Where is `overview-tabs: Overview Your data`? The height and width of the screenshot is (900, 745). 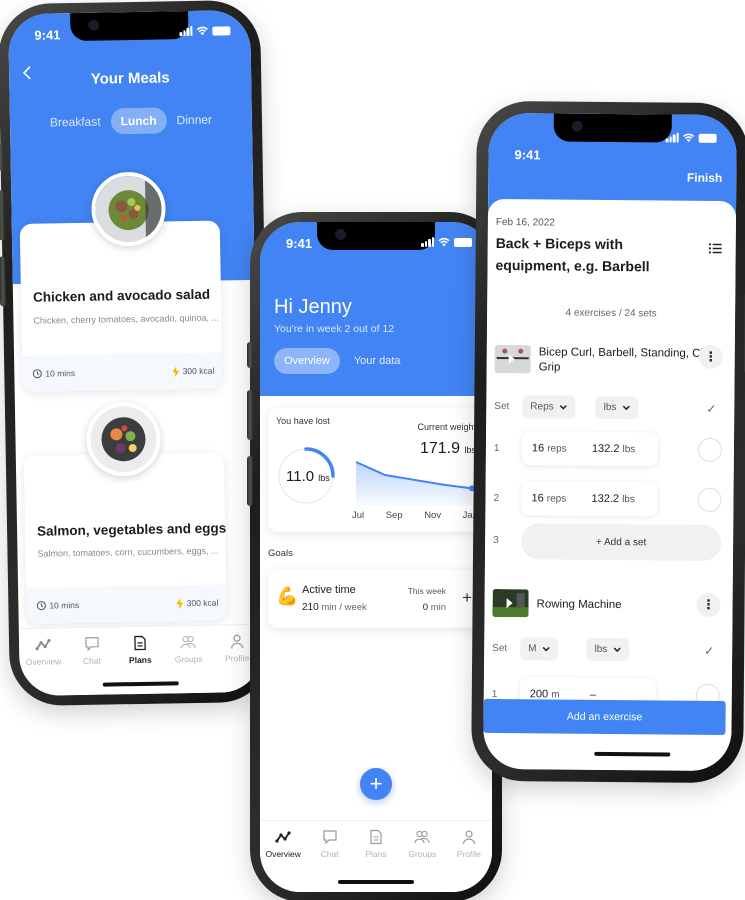
overview-tabs: Overview Your data is located at coordinates (337, 361).